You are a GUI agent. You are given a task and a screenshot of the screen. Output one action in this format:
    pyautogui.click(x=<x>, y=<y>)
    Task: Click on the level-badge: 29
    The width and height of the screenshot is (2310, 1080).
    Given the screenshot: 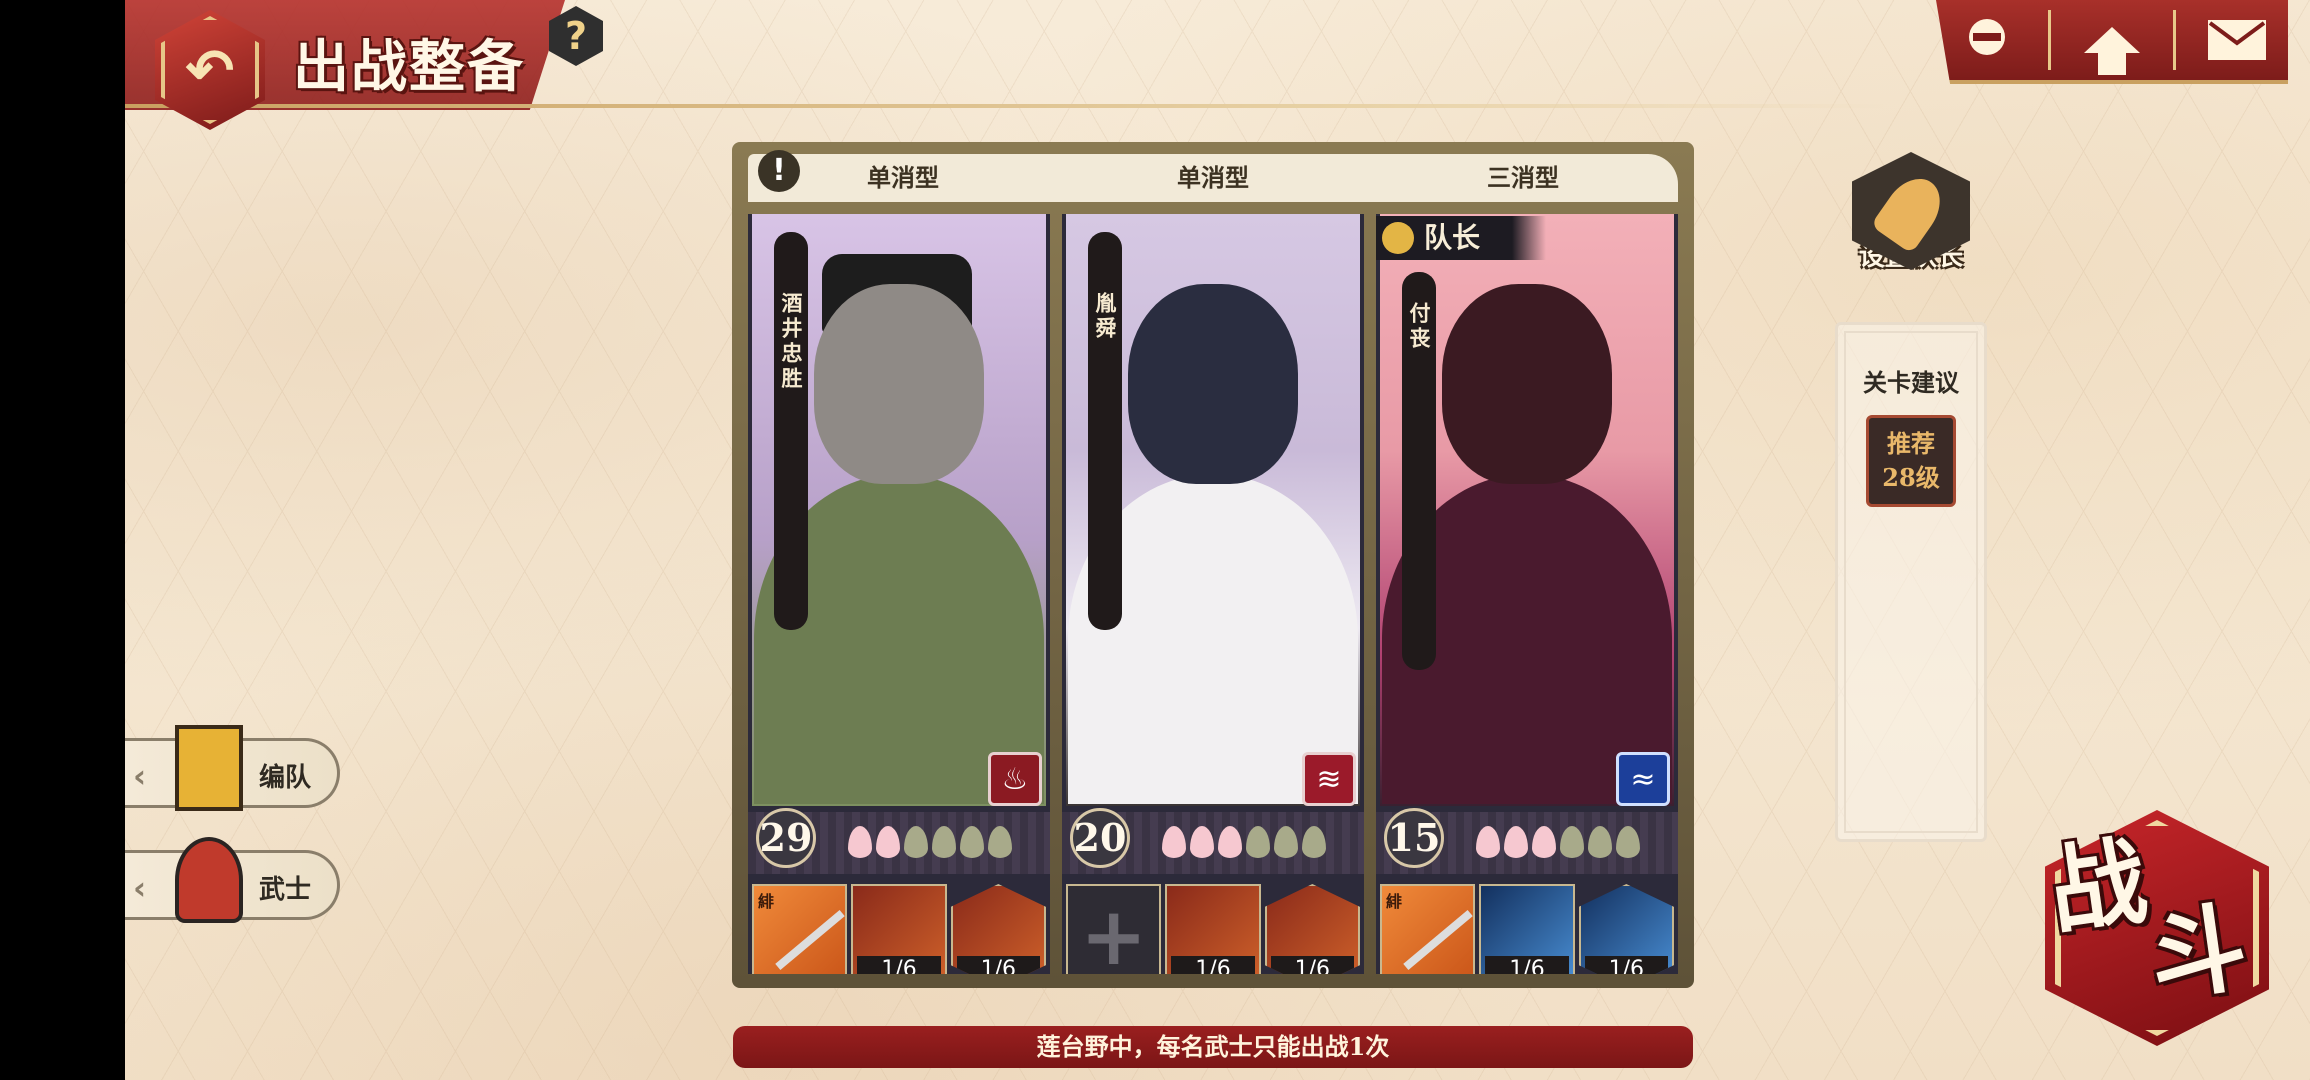 What is the action you would take?
    pyautogui.click(x=786, y=838)
    